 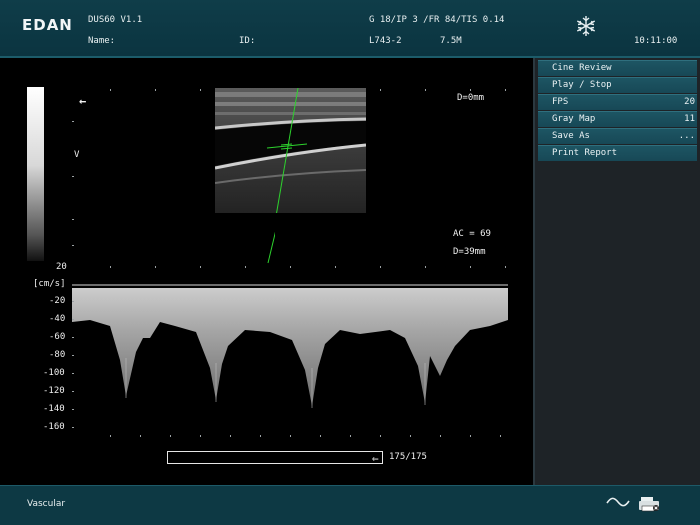 I want to click on menu-label: Cine Review, so click(x=582, y=68).